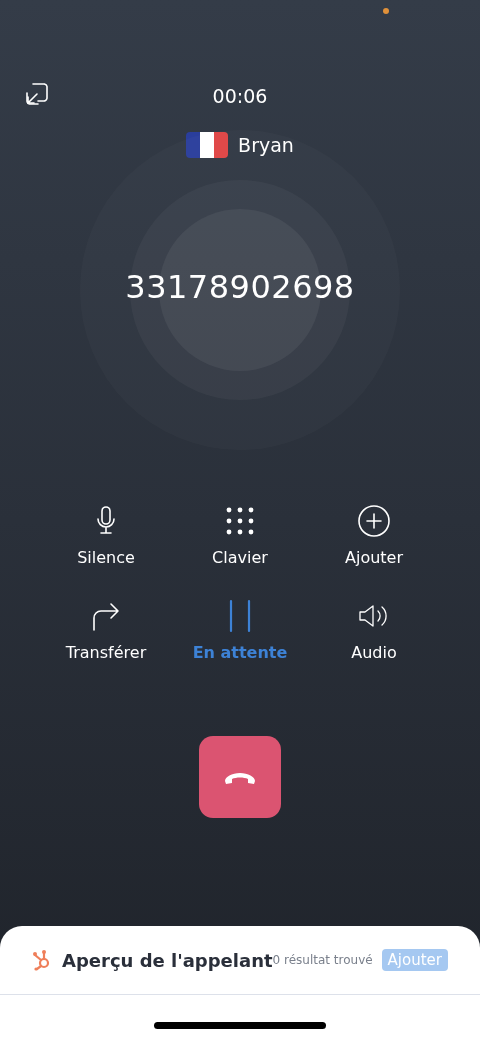  I want to click on call-action-button: Audio, so click(374, 630).